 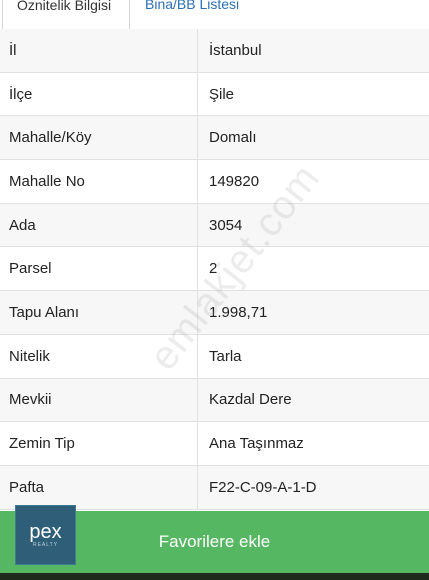 What do you see at coordinates (99, 269) in the screenshot?
I see `row-label-parsel: Parsel` at bounding box center [99, 269].